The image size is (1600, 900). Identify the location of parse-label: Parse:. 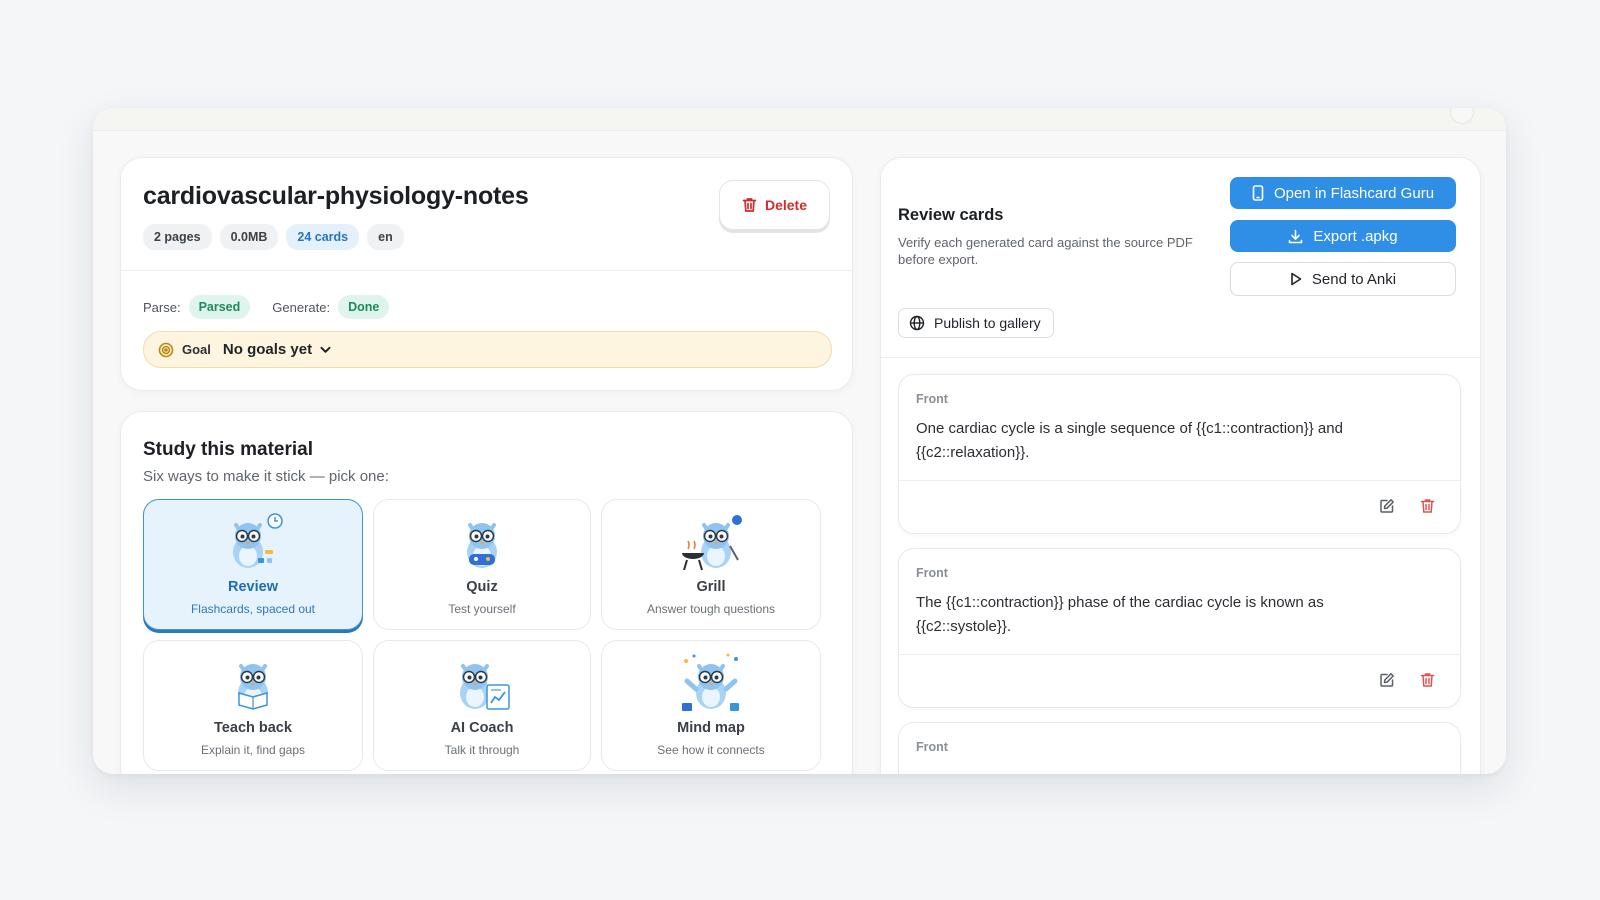
(162, 307).